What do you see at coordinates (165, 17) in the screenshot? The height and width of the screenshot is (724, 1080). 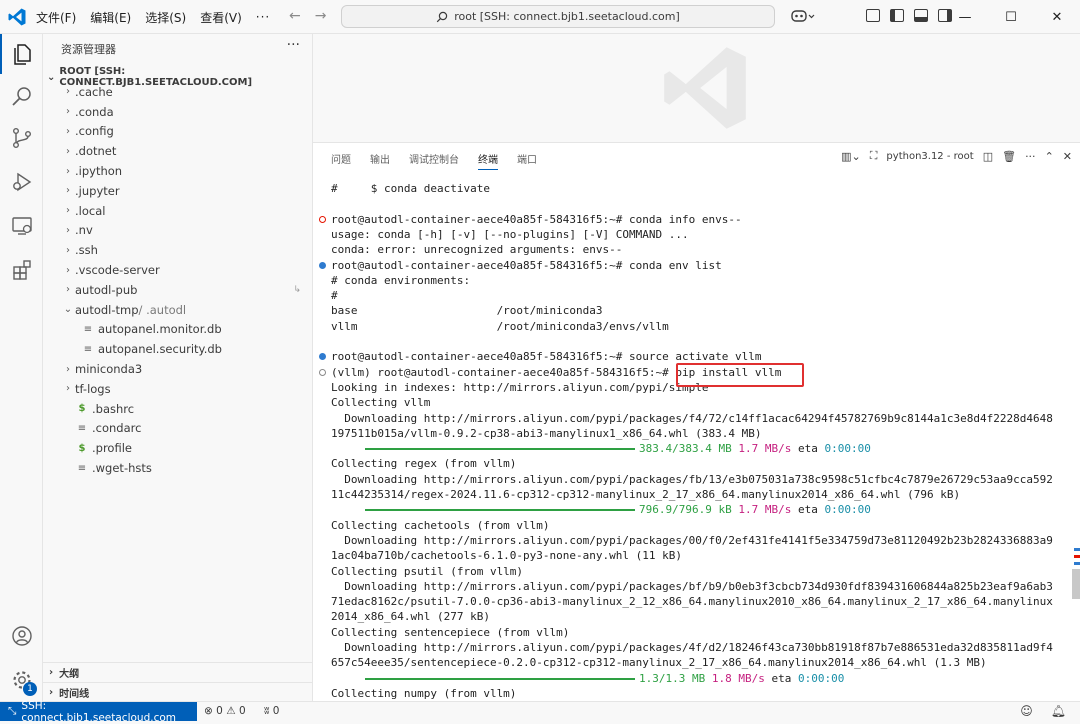 I see `menu-selection: 选择(S)` at bounding box center [165, 17].